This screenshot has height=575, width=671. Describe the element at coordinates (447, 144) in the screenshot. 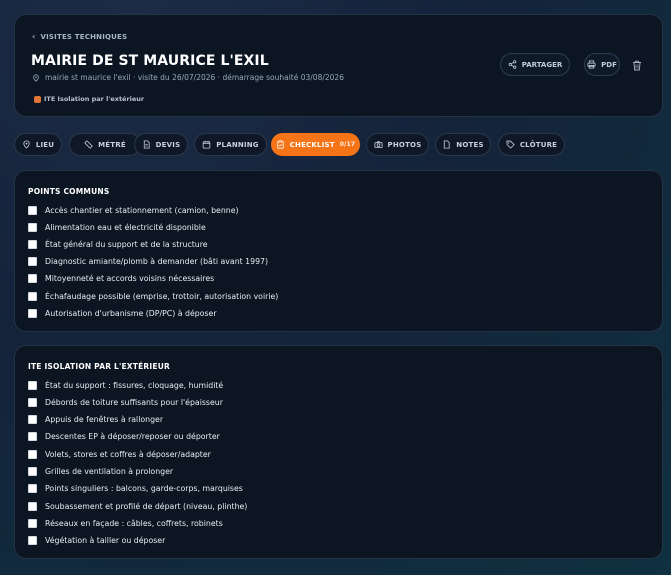

I see `note-icon` at that location.